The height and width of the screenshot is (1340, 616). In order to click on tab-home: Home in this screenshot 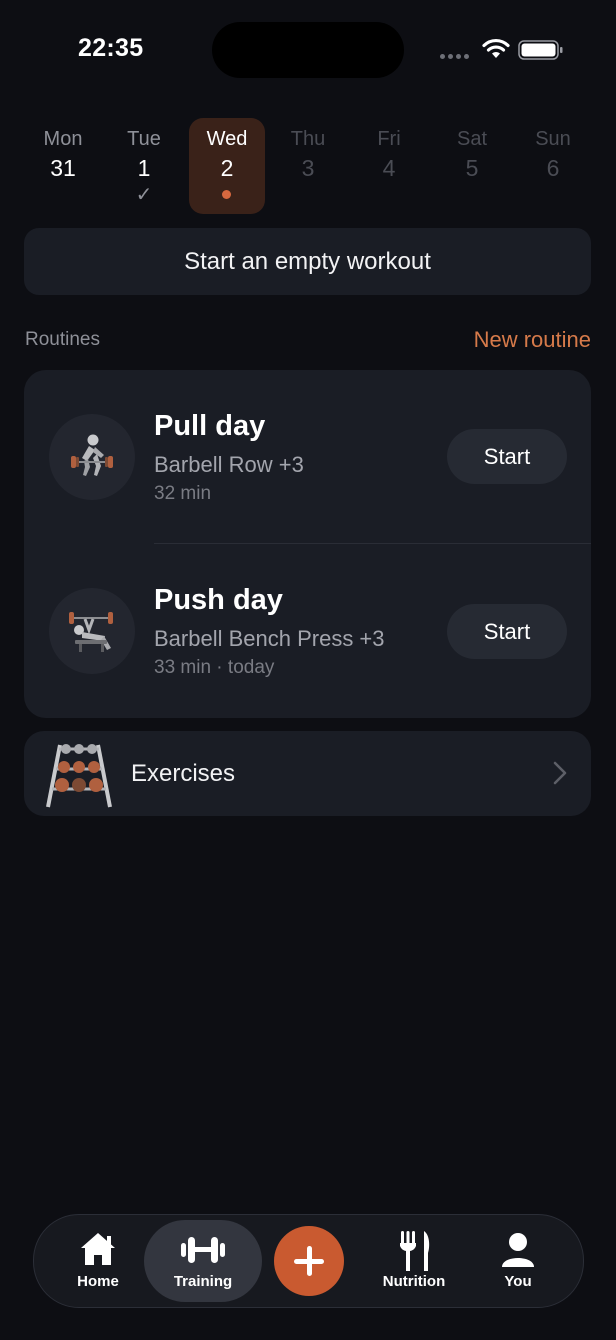, I will do `click(98, 1261)`.